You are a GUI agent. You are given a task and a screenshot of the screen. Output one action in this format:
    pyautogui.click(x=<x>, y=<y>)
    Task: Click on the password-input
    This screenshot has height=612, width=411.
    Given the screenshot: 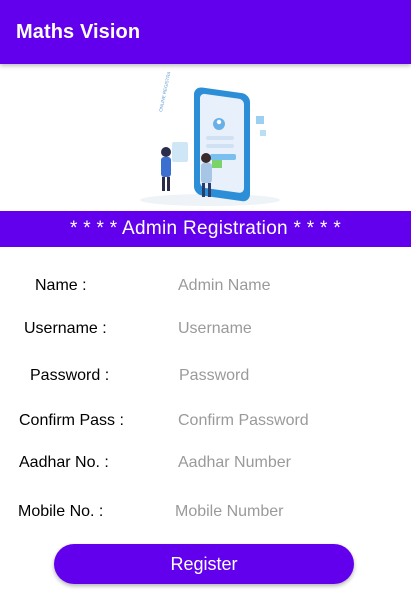 What is the action you would take?
    pyautogui.click(x=279, y=376)
    